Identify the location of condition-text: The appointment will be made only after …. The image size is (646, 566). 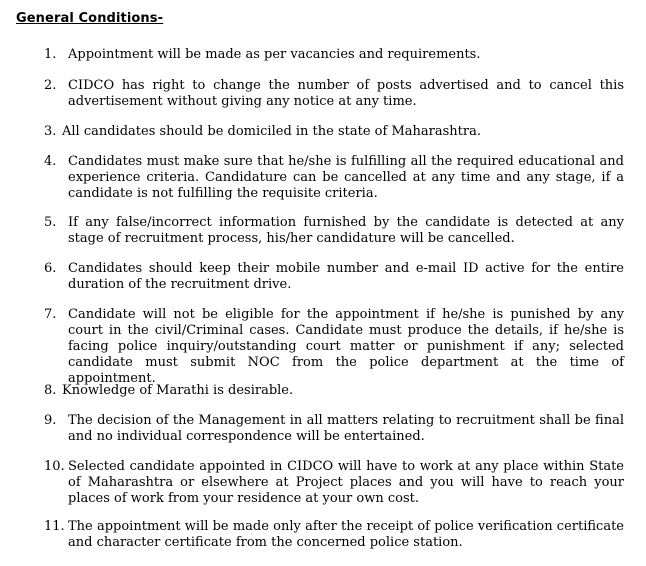
(346, 534).